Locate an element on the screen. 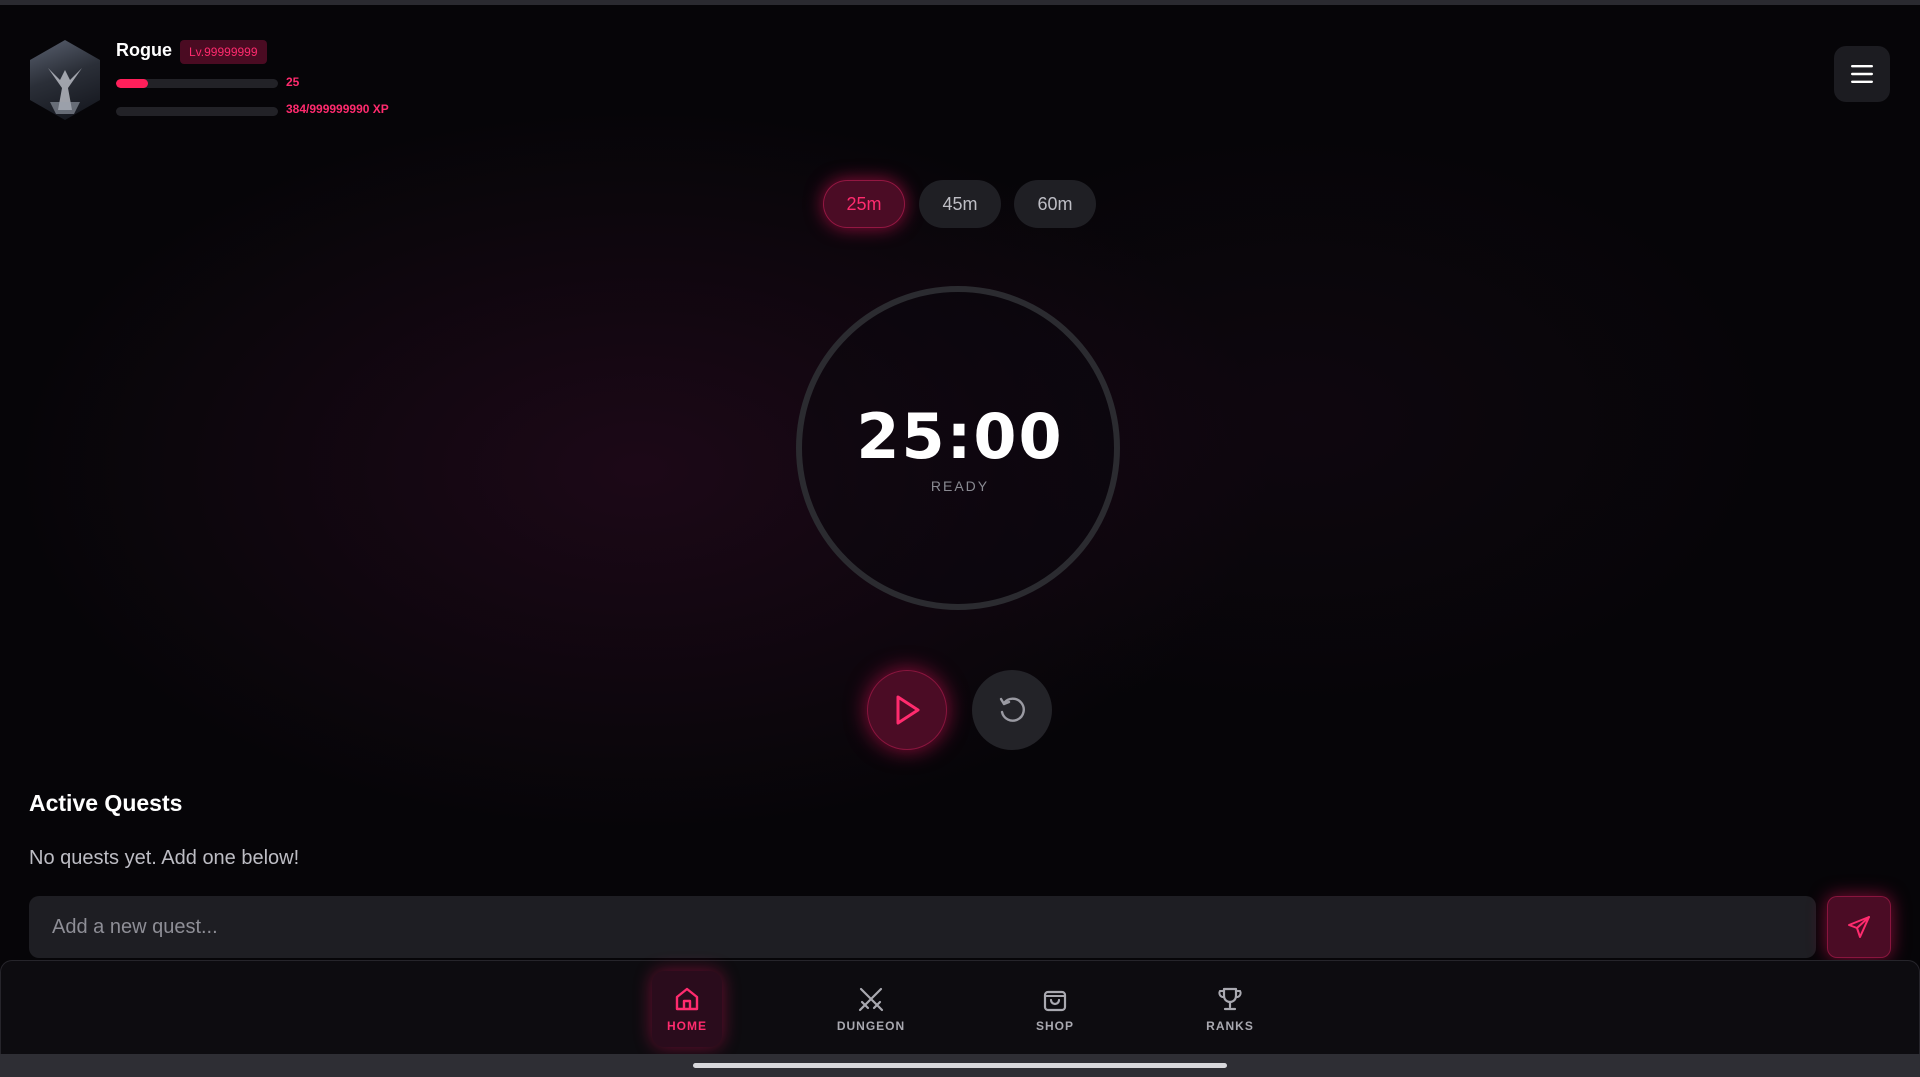 This screenshot has width=1920, height=1077. new-quest-input is located at coordinates (922, 927).